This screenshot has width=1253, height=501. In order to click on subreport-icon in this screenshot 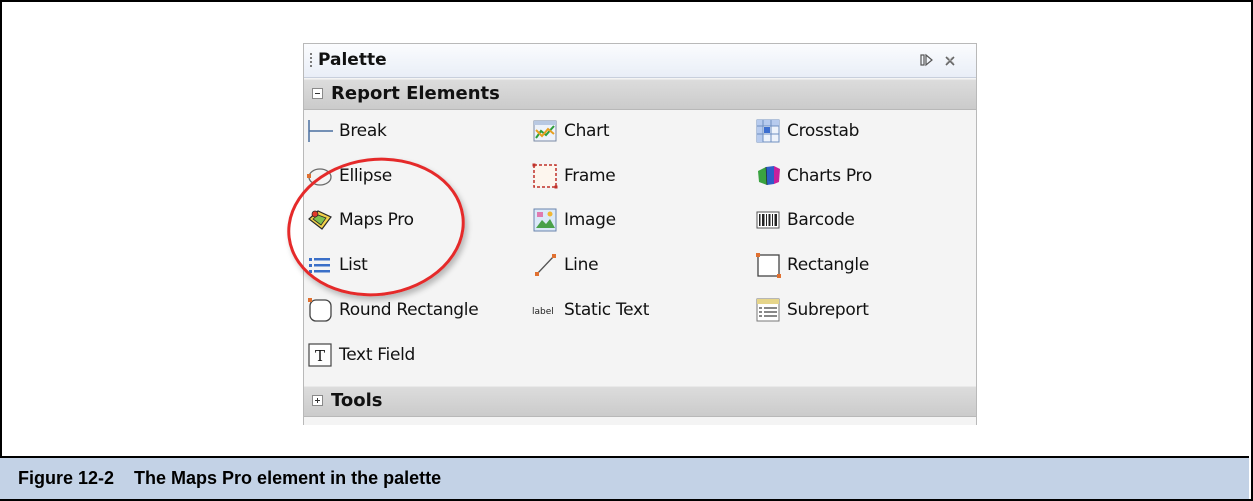, I will do `click(768, 310)`.